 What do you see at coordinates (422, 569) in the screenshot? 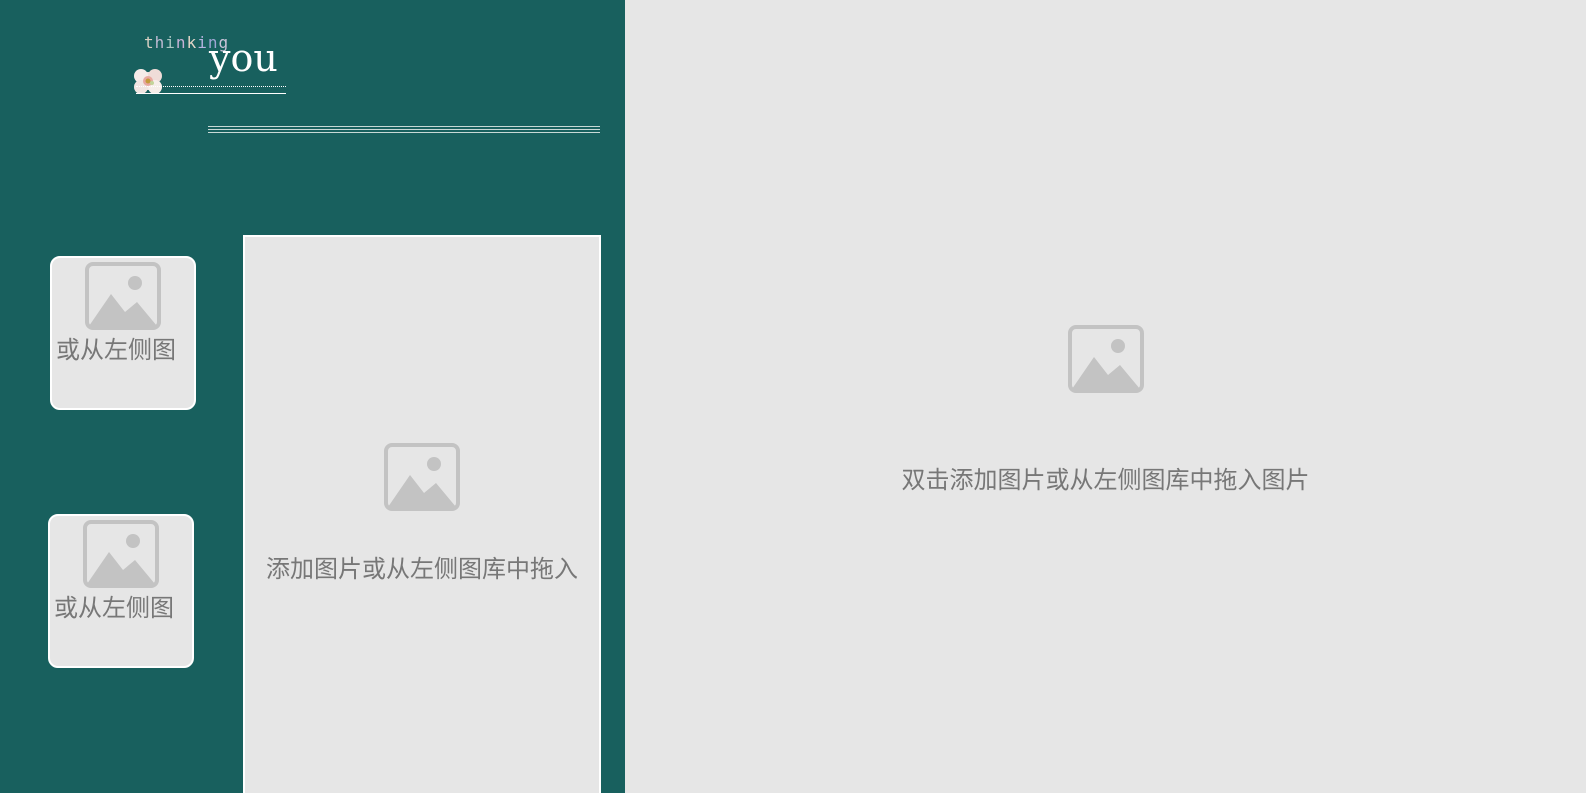
I see `placeholder-hint-text: 添加图片或从左侧图库中拖入` at bounding box center [422, 569].